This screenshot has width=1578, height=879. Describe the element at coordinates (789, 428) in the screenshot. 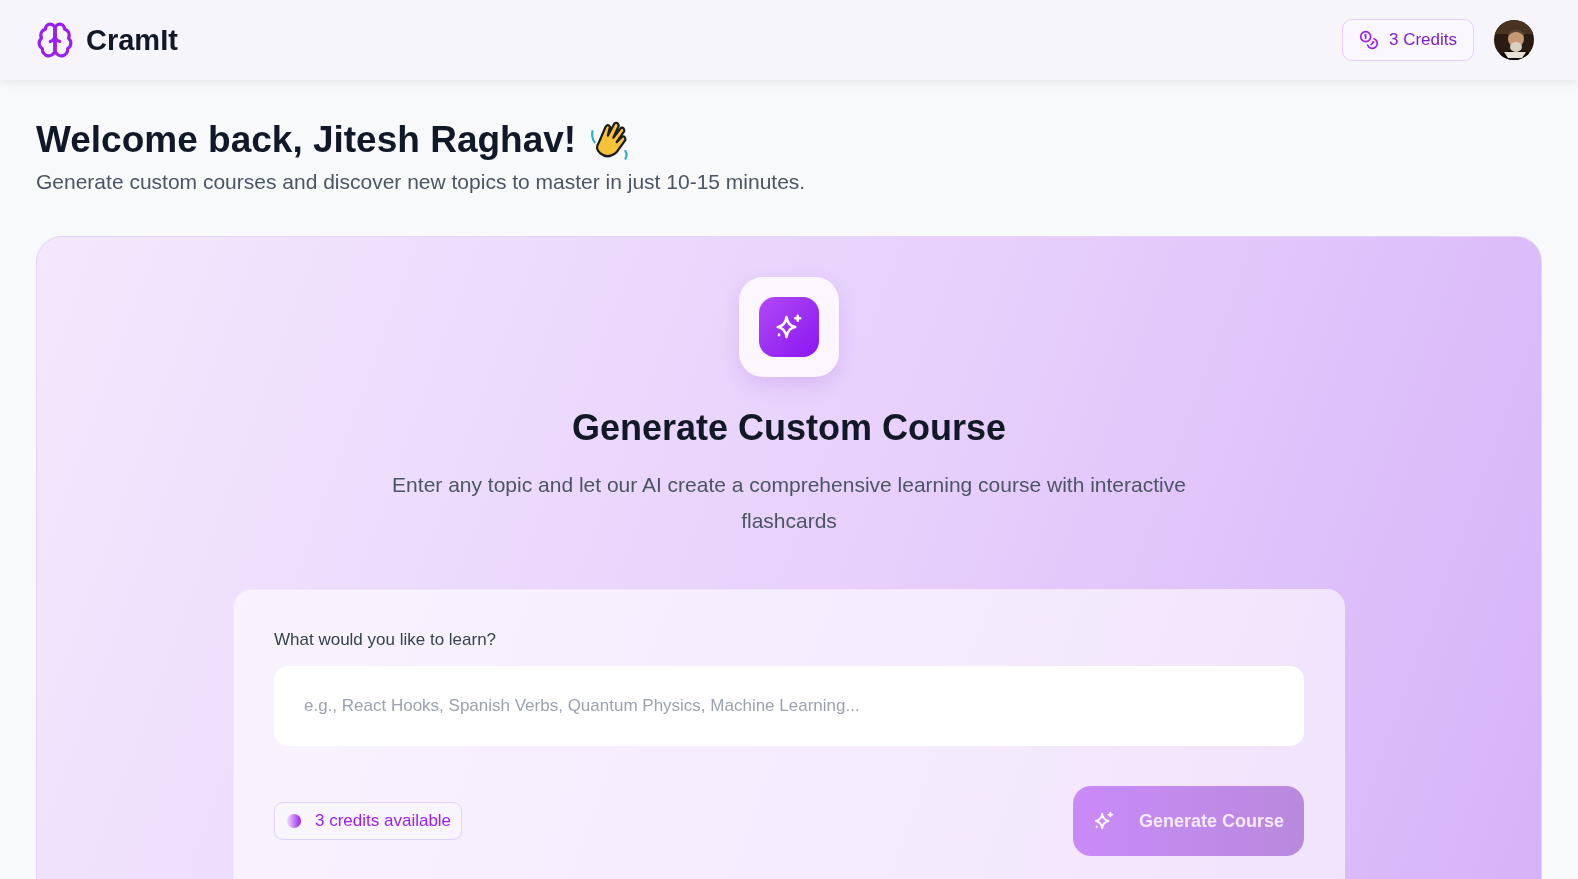

I see `card-title: Generate Custom Course` at that location.